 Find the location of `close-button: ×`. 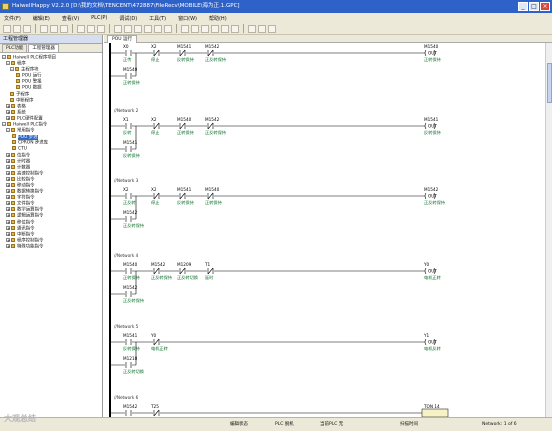

close-button: × is located at coordinates (545, 6).